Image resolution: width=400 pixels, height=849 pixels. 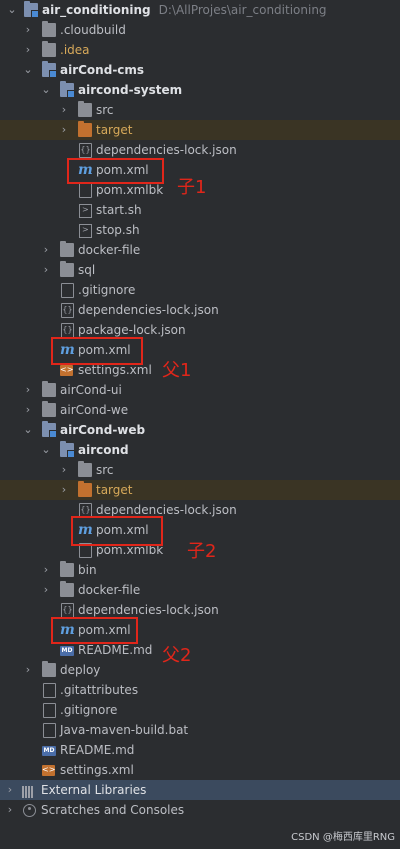 I want to click on batch-file-icon, so click(x=49, y=730).